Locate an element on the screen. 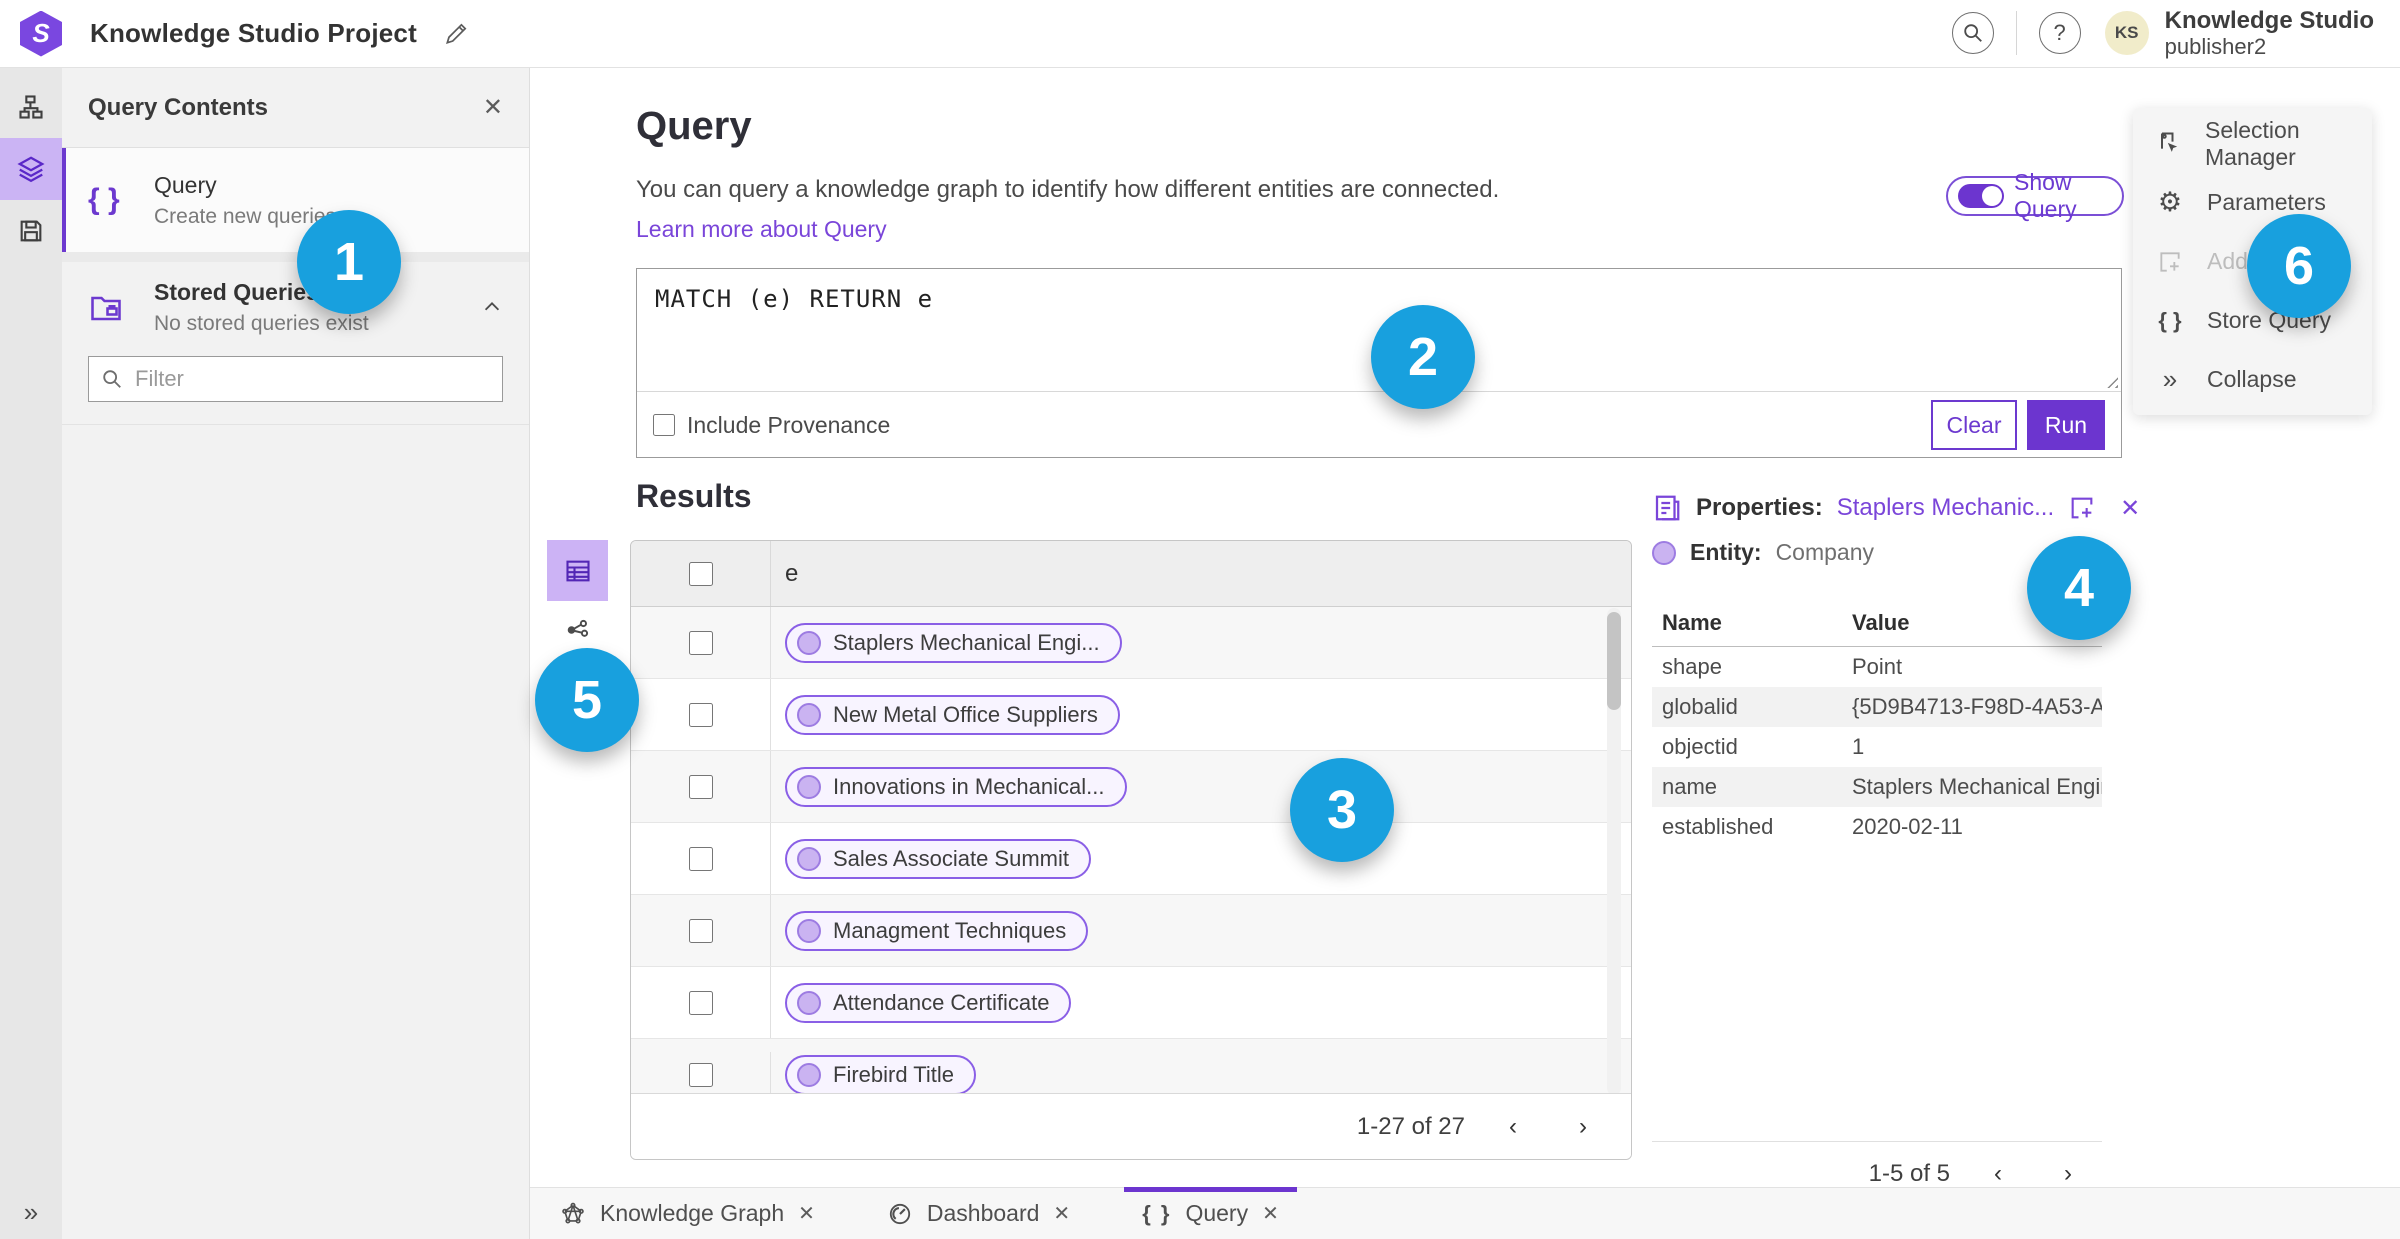  sidebar-item-stored-queries: Stored Queries No stored queries exist is located at coordinates (295, 307).